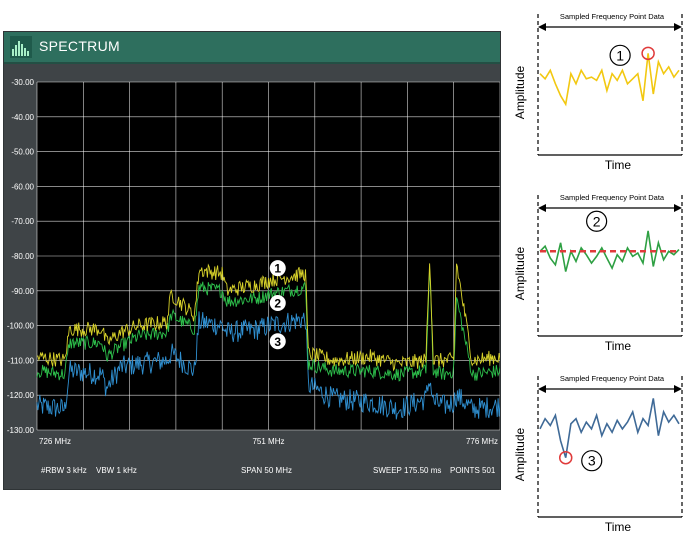  I want to click on callout-1-label: 1, so click(620, 55).